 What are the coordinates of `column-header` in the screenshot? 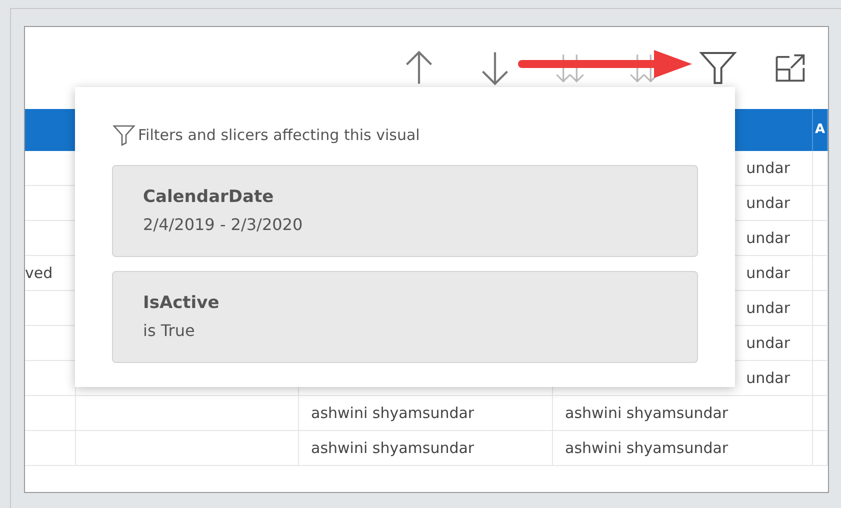 It's located at (50, 130).